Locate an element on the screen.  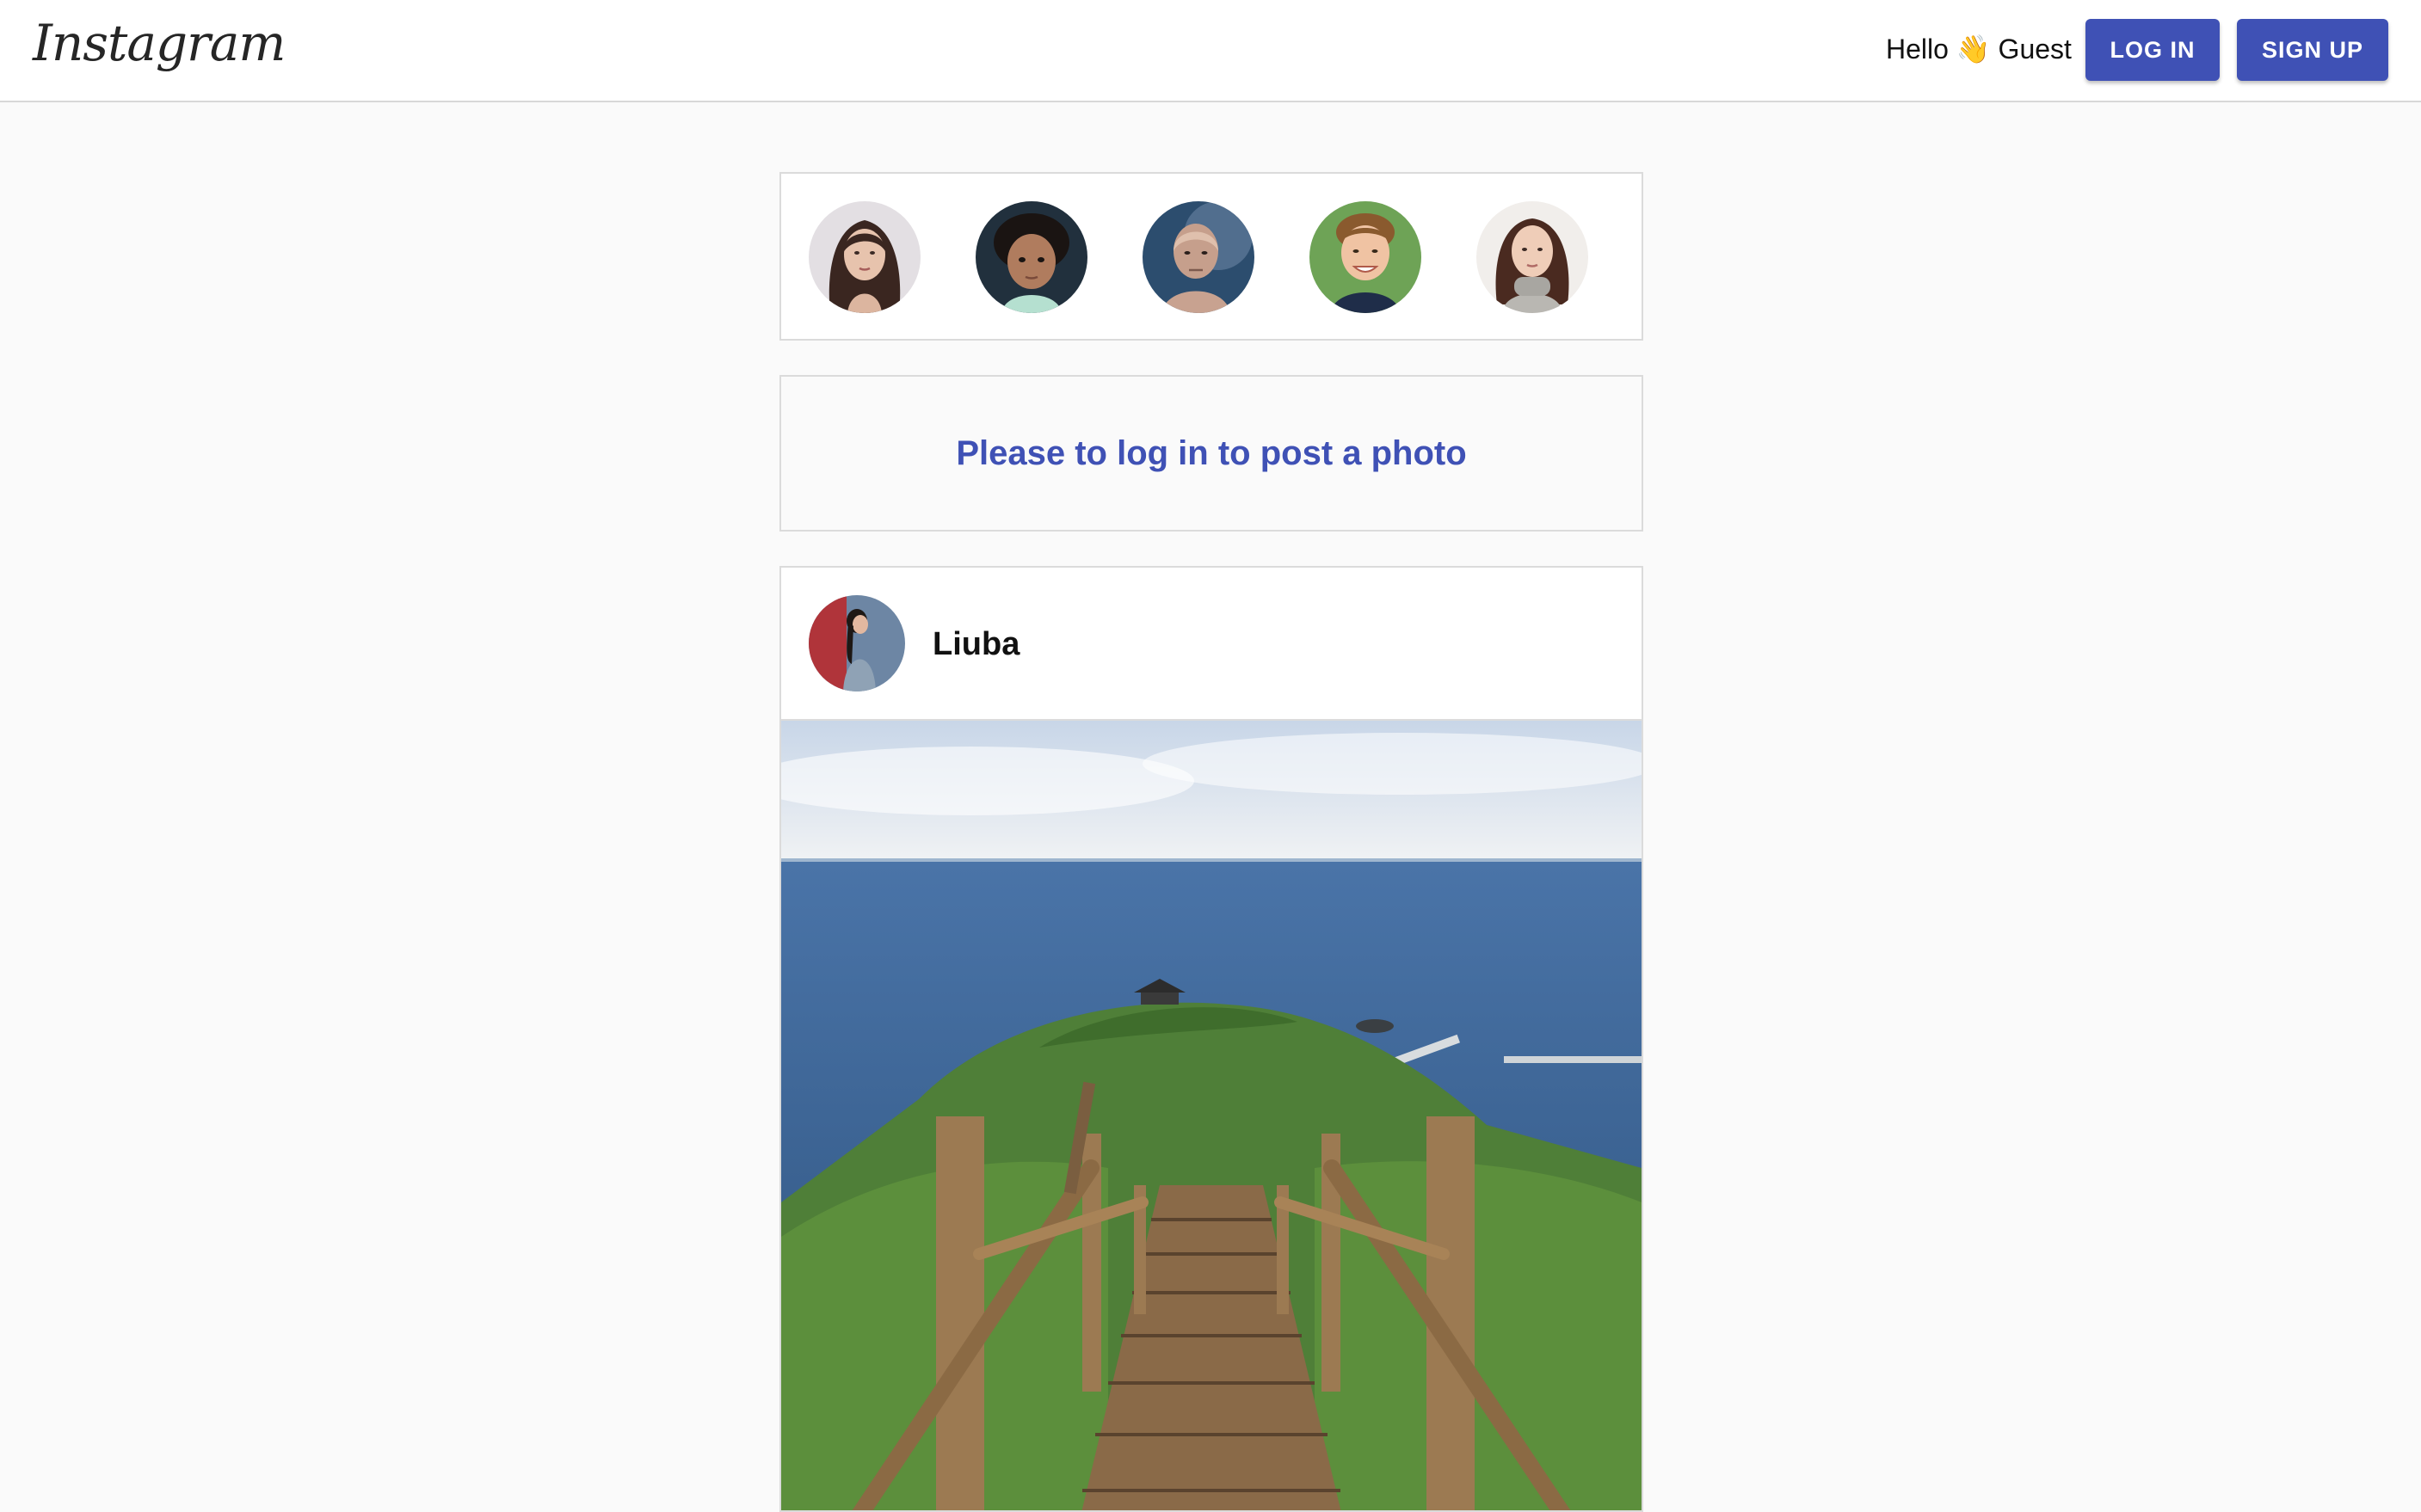
login-notice-text: Please to log in to post a photo is located at coordinates (1211, 453).